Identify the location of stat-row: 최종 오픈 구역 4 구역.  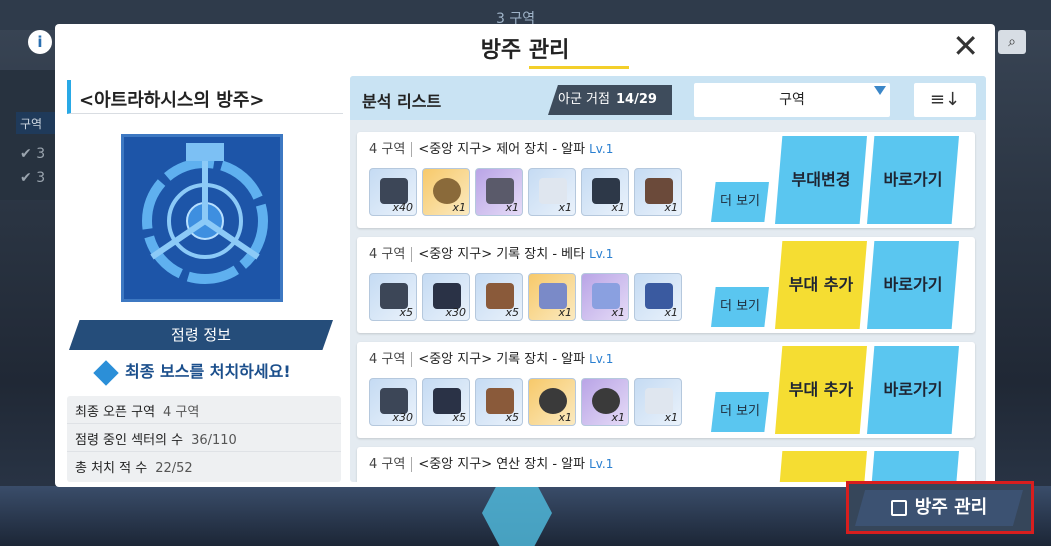
(204, 410).